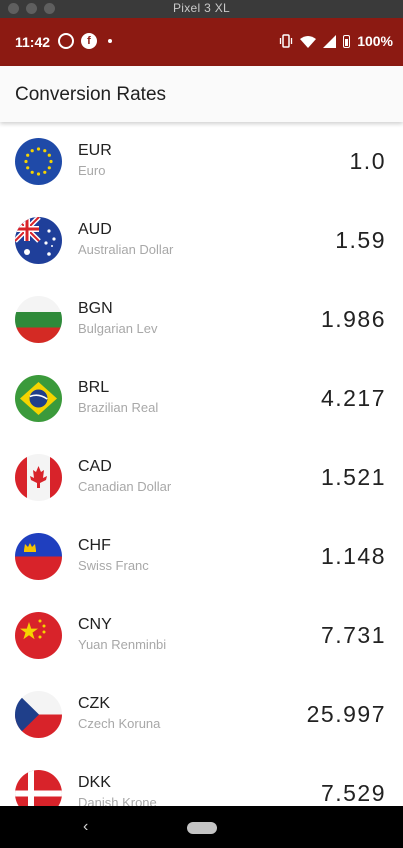 The image size is (403, 848). Describe the element at coordinates (201, 556) in the screenshot. I see `currency-row-chf: CHF Swiss Franc 1.148` at that location.